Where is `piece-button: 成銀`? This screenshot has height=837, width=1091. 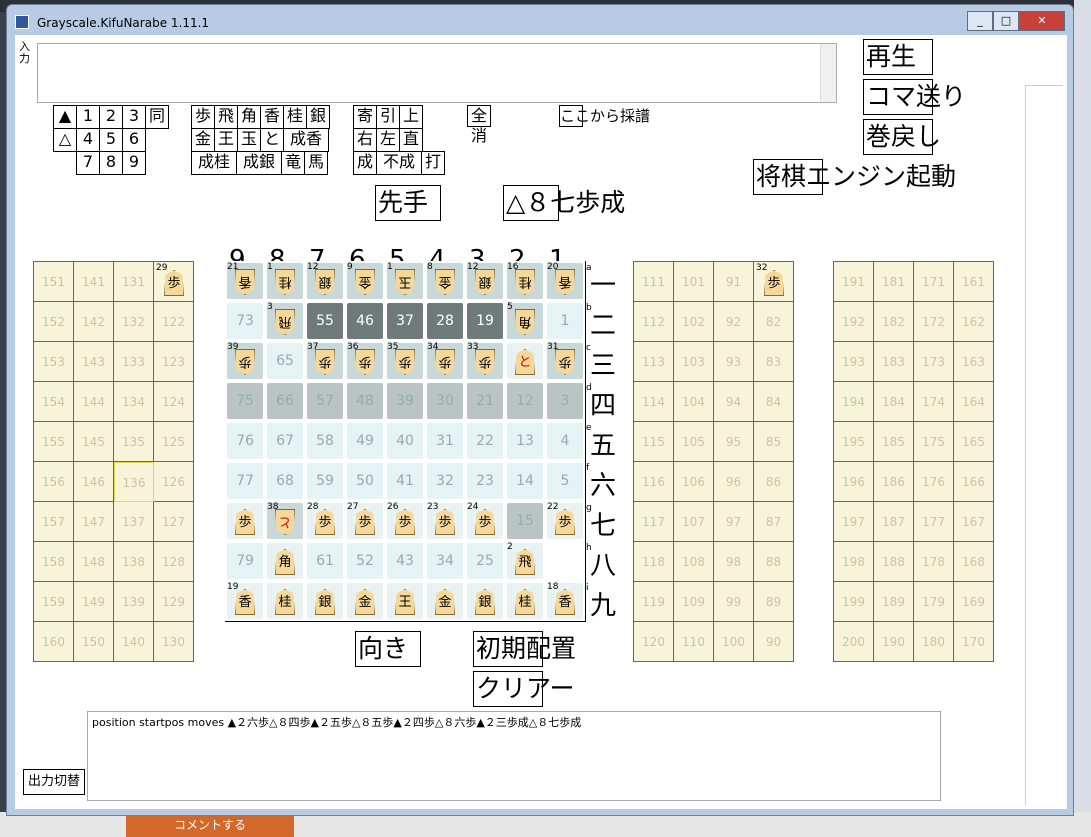 piece-button: 成銀 is located at coordinates (259, 163).